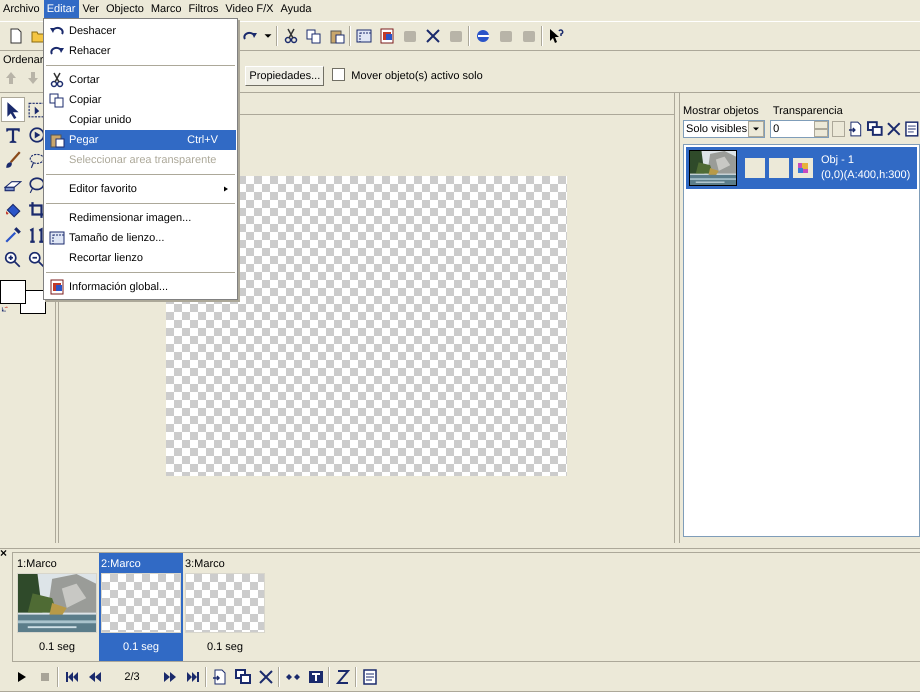 The height and width of the screenshot is (692, 920). What do you see at coordinates (807, 111) in the screenshot?
I see `transparency-label: Transparencia` at bounding box center [807, 111].